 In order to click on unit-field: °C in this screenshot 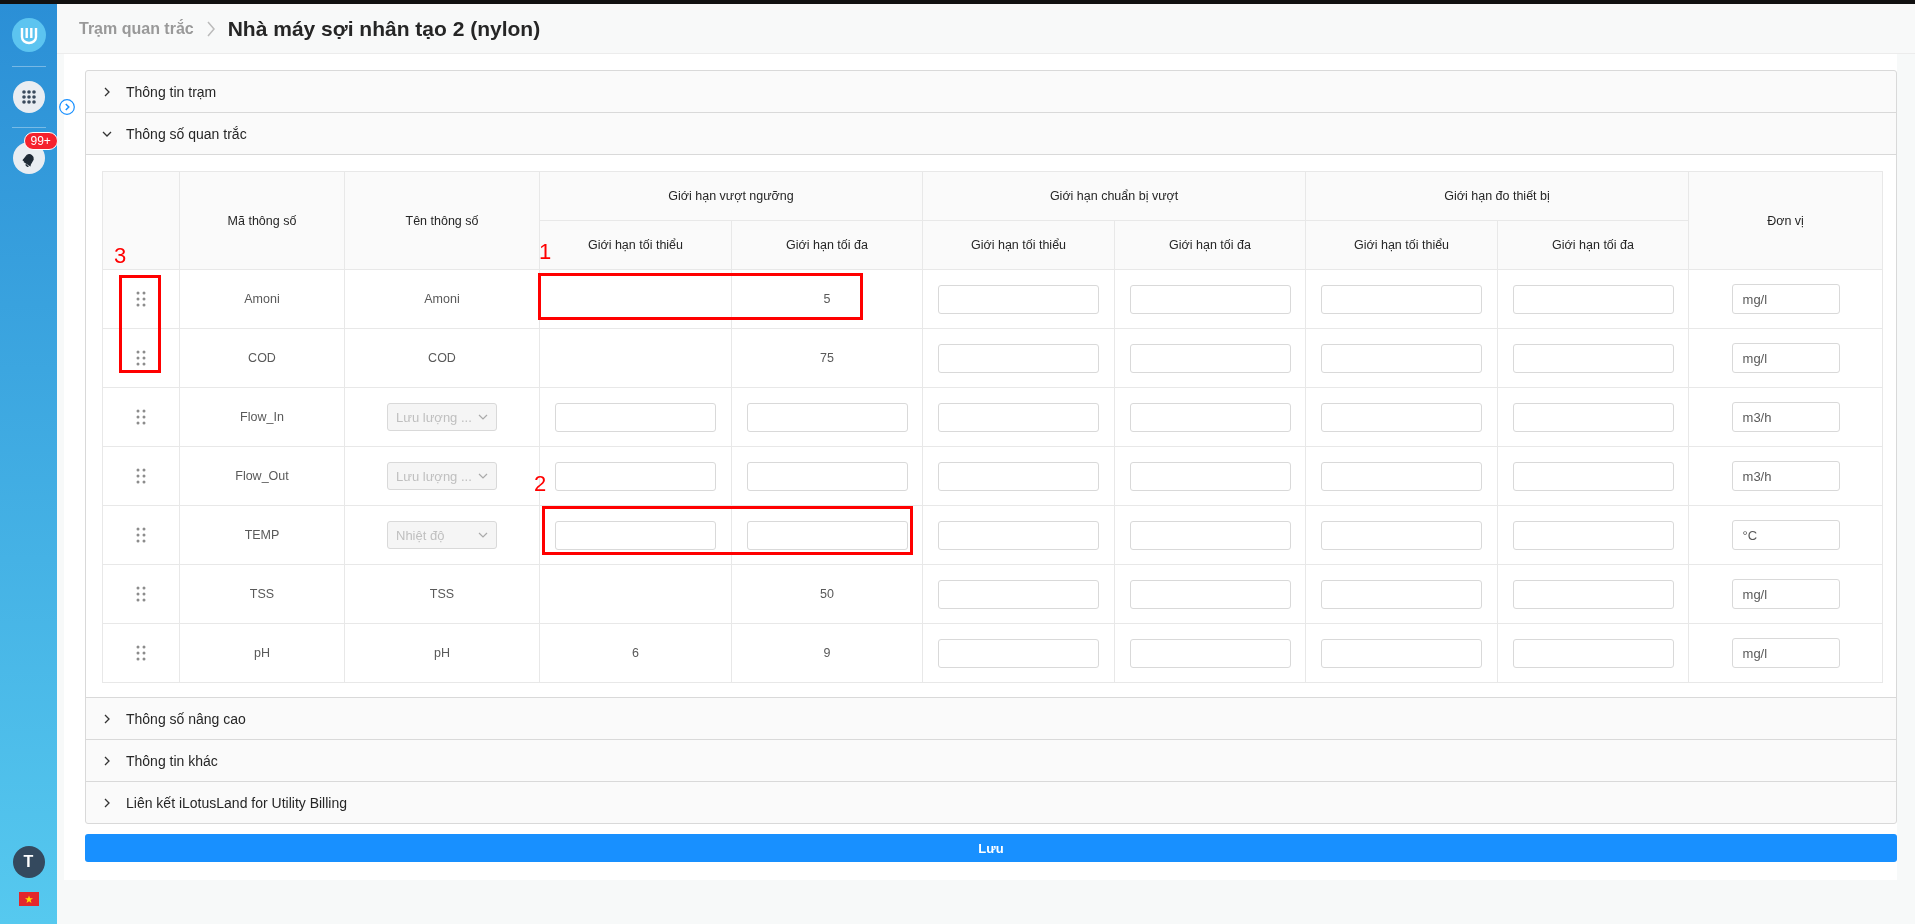, I will do `click(1785, 535)`.